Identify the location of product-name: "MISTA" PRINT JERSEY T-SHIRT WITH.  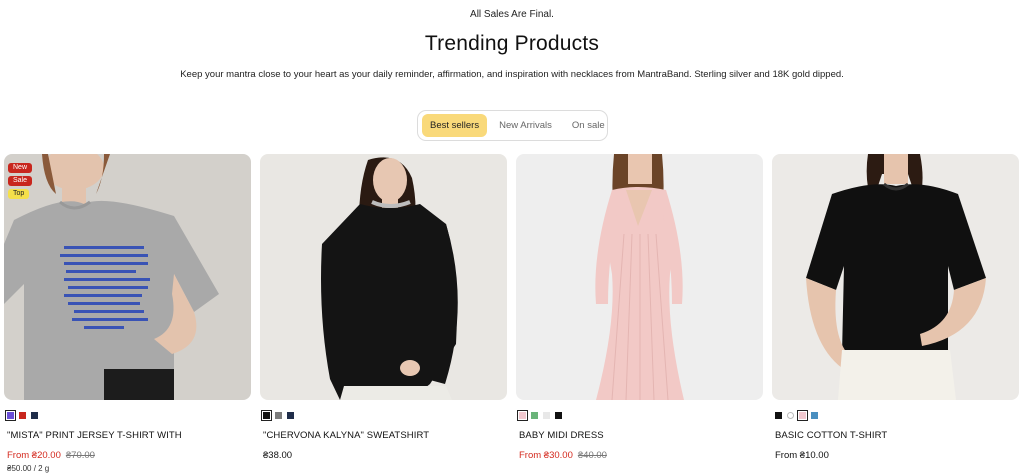
(127, 435).